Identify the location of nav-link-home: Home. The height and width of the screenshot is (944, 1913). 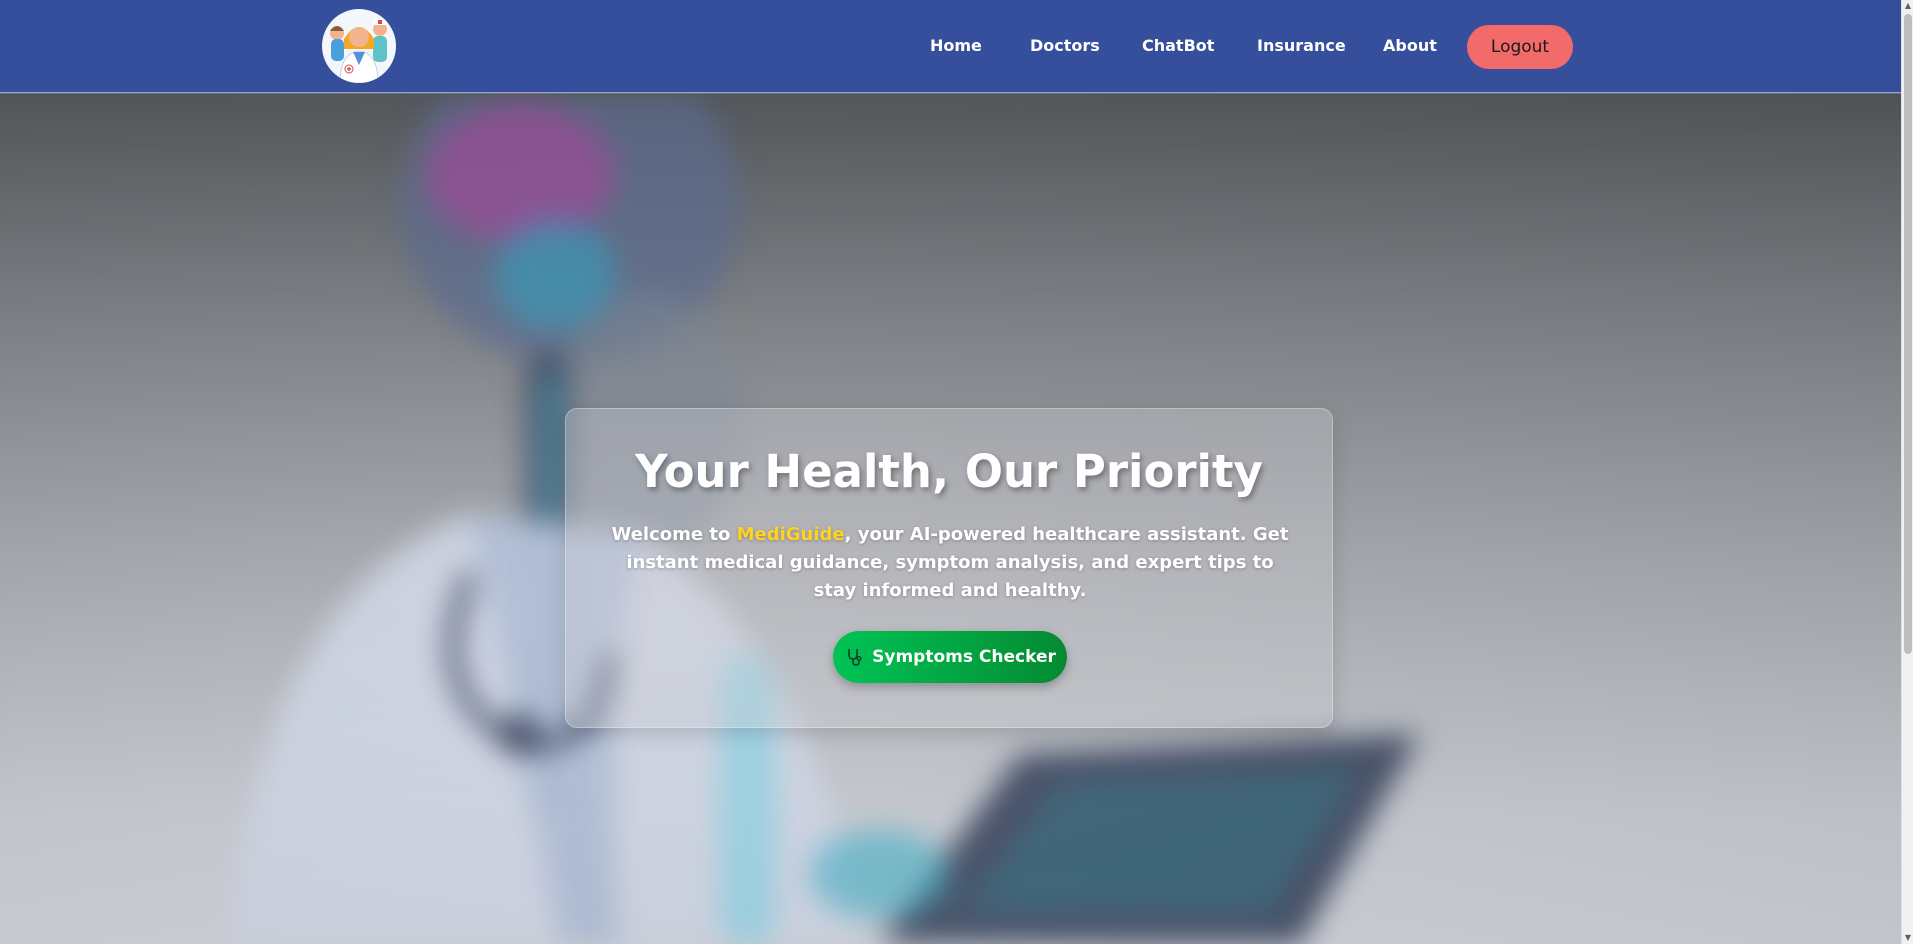
(956, 45).